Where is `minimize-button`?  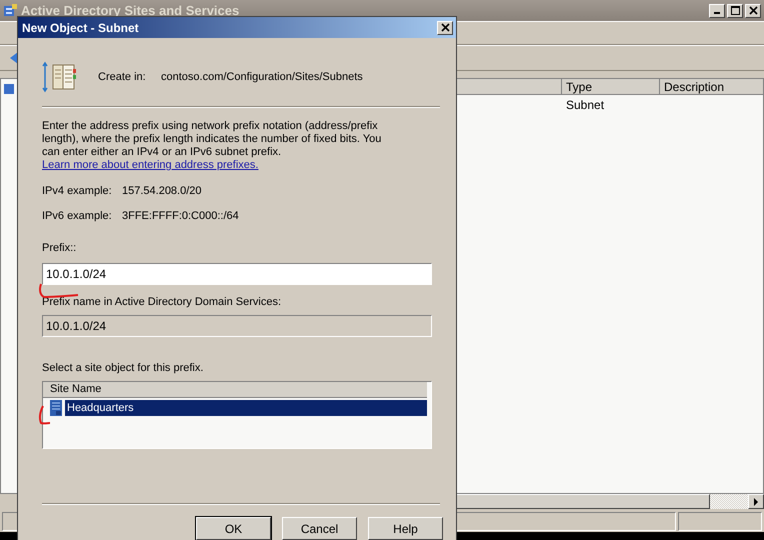 minimize-button is located at coordinates (717, 11).